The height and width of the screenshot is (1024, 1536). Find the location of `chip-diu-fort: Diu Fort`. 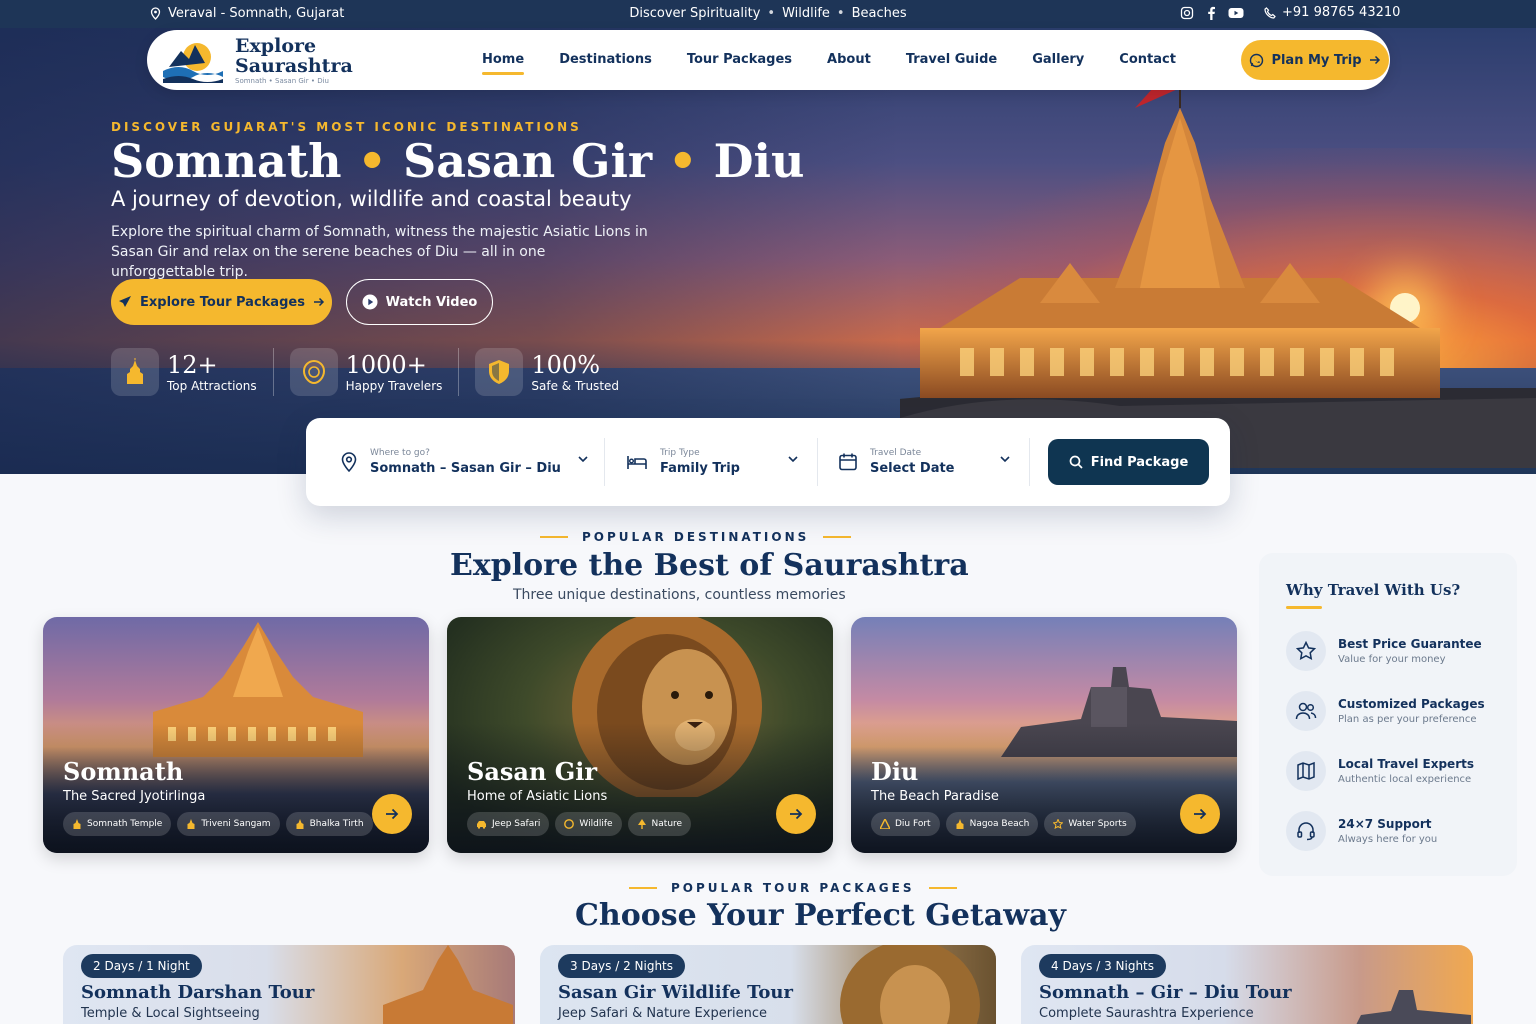

chip-diu-fort: Diu Fort is located at coordinates (905, 824).